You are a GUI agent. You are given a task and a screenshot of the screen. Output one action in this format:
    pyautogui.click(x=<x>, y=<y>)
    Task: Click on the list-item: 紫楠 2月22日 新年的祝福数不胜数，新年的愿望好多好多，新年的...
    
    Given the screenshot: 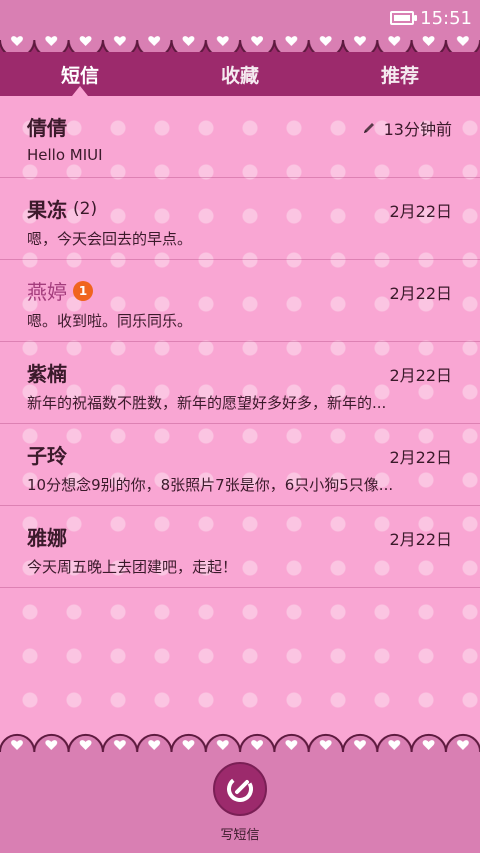 What is the action you would take?
    pyautogui.click(x=240, y=383)
    